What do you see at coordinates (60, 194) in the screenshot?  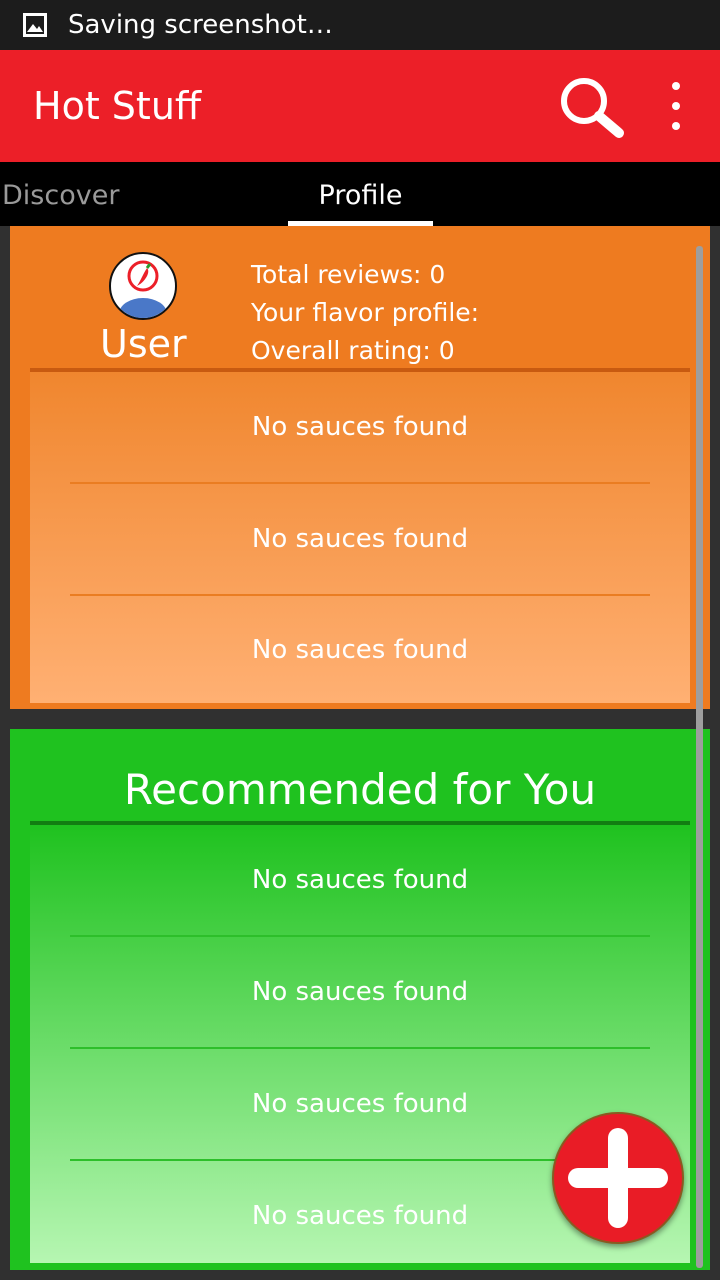 I see `tab-discover: Discover` at bounding box center [60, 194].